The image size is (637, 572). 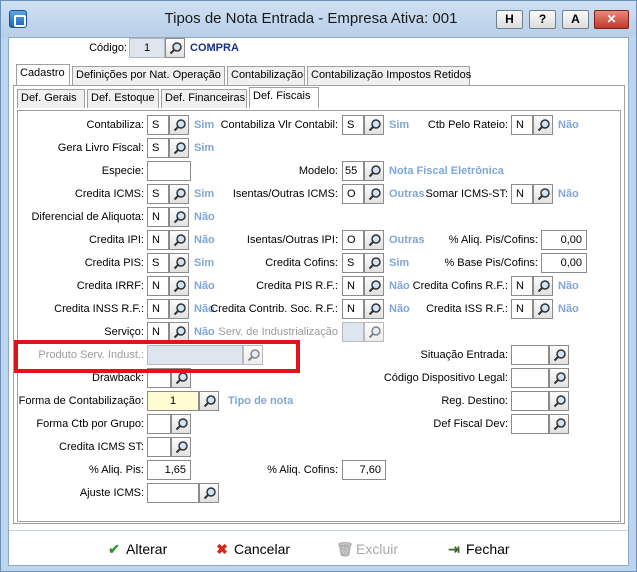 What do you see at coordinates (51, 98) in the screenshot?
I see `subtab-def-gerais: Def. Gerais` at bounding box center [51, 98].